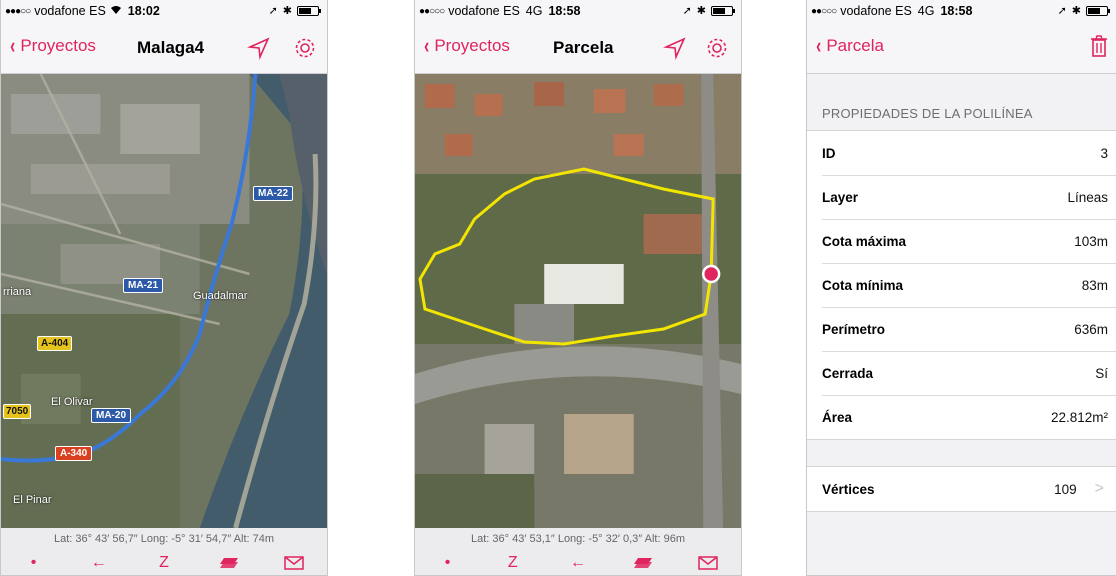  Describe the element at coordinates (961, 373) in the screenshot. I see `property-row-closed: Cerrada Sí` at that location.